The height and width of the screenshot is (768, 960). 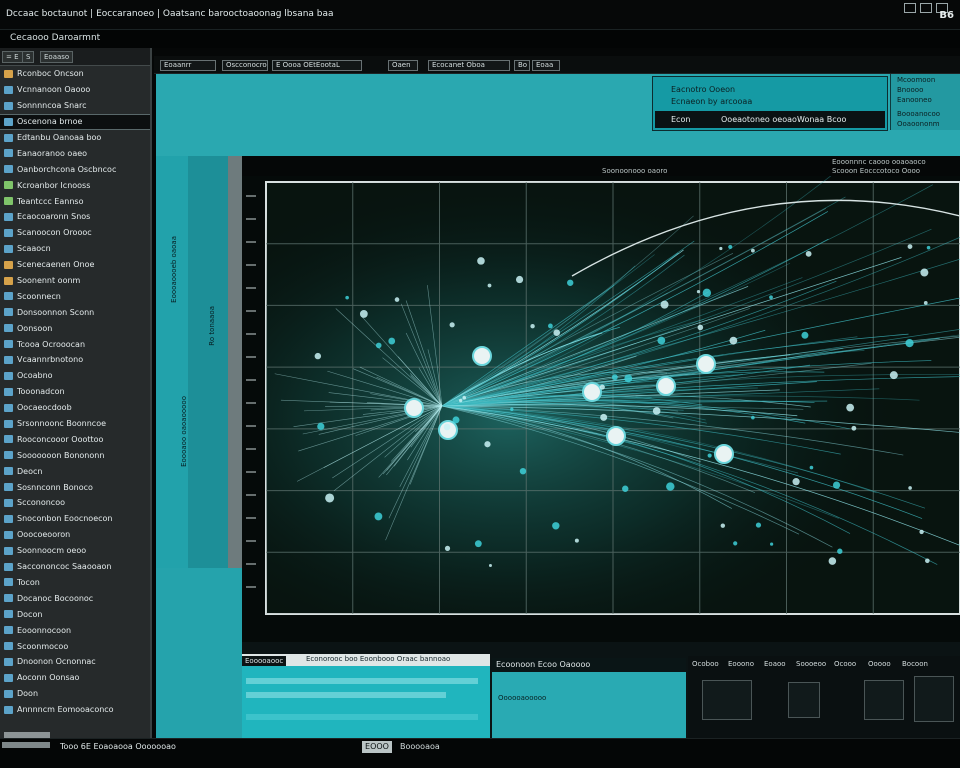 I want to click on sidebar-item: Soonennt oonm, so click(x=75, y=281).